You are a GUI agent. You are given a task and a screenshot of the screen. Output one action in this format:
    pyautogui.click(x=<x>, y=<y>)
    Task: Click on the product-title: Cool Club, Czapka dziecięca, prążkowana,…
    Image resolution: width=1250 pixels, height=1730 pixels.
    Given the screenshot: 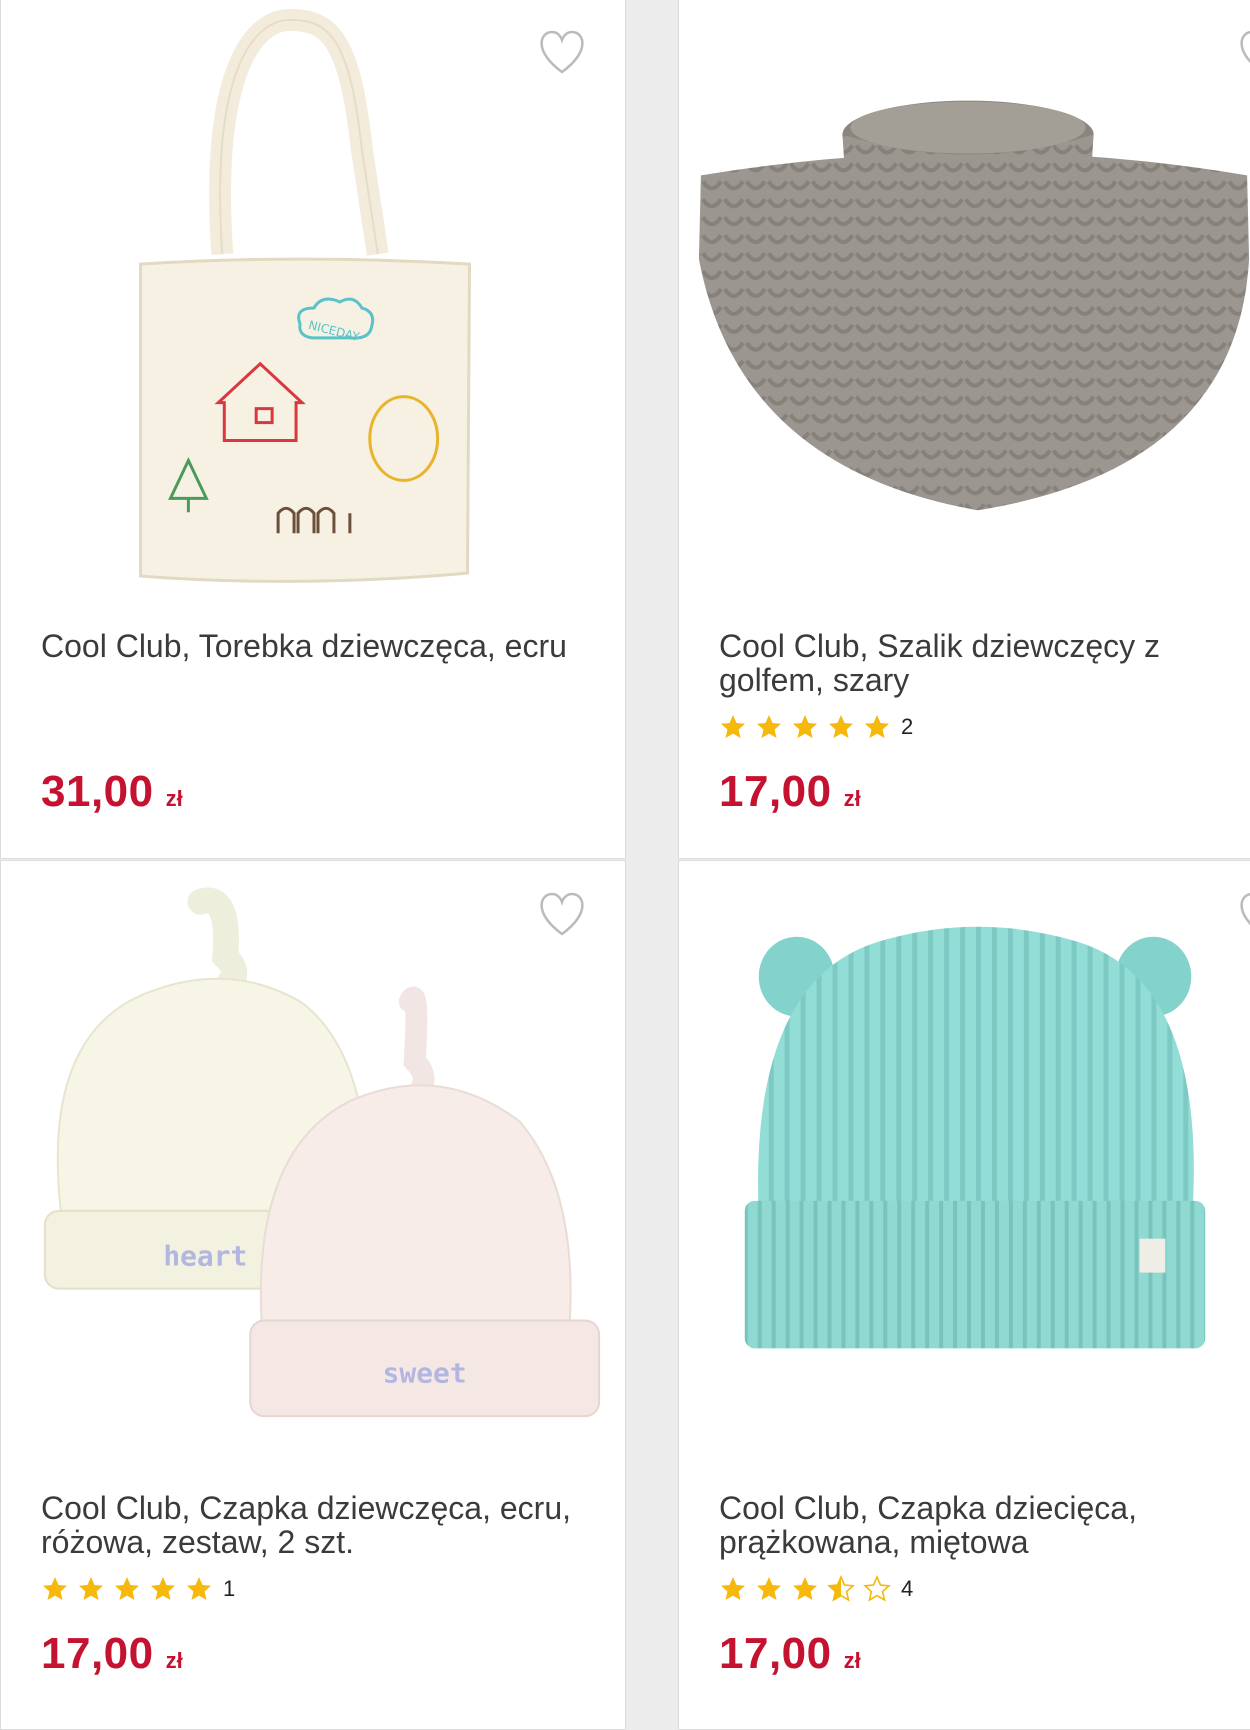 What is the action you would take?
    pyautogui.click(x=984, y=1525)
    